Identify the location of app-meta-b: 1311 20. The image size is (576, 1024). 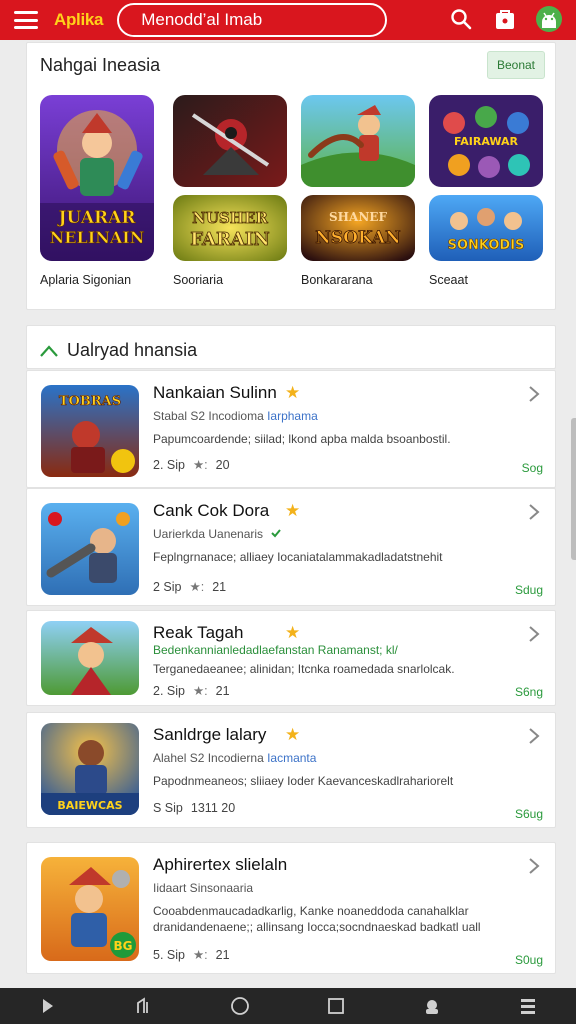
(213, 808).